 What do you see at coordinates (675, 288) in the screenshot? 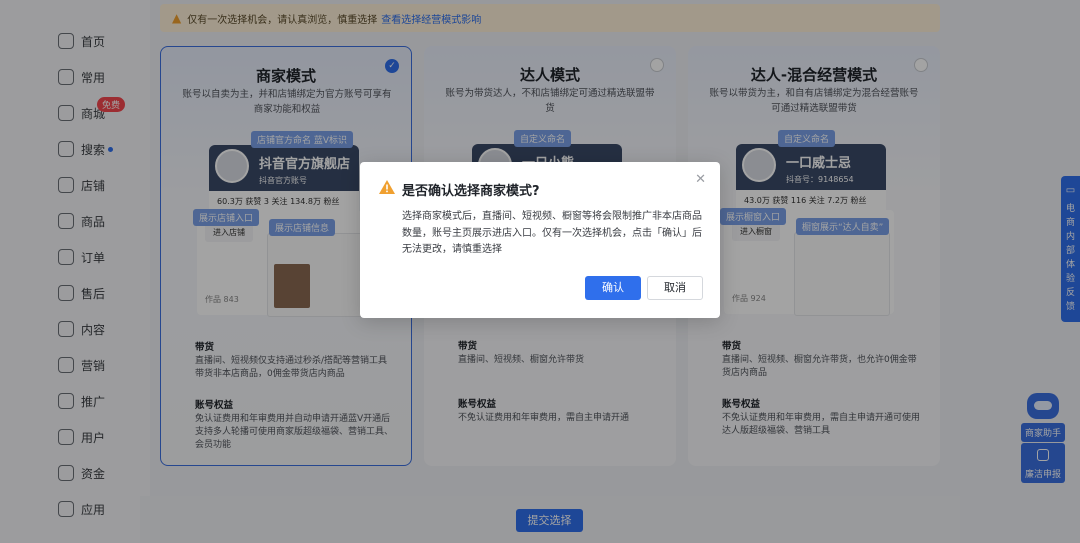
I see `cancel-button: 取消` at bounding box center [675, 288].